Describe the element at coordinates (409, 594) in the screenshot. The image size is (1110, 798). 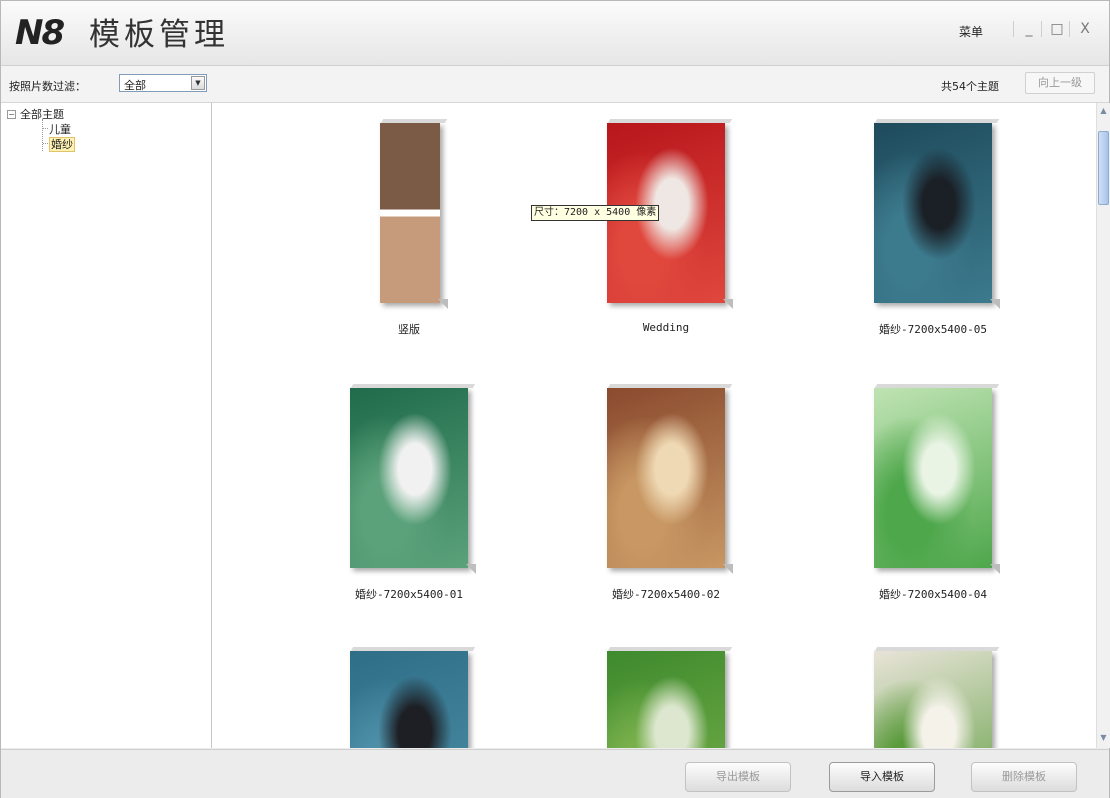
I see `template-caption: 婚纱-7200x5400-01` at that location.